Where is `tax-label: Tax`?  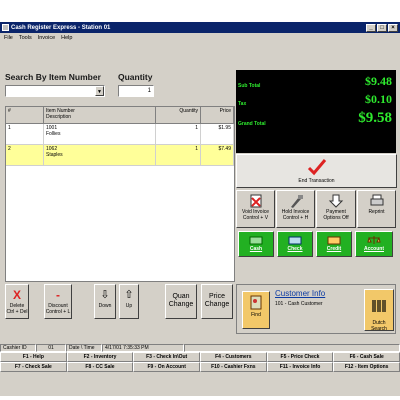
tax-label: Tax is located at coordinates (242, 104).